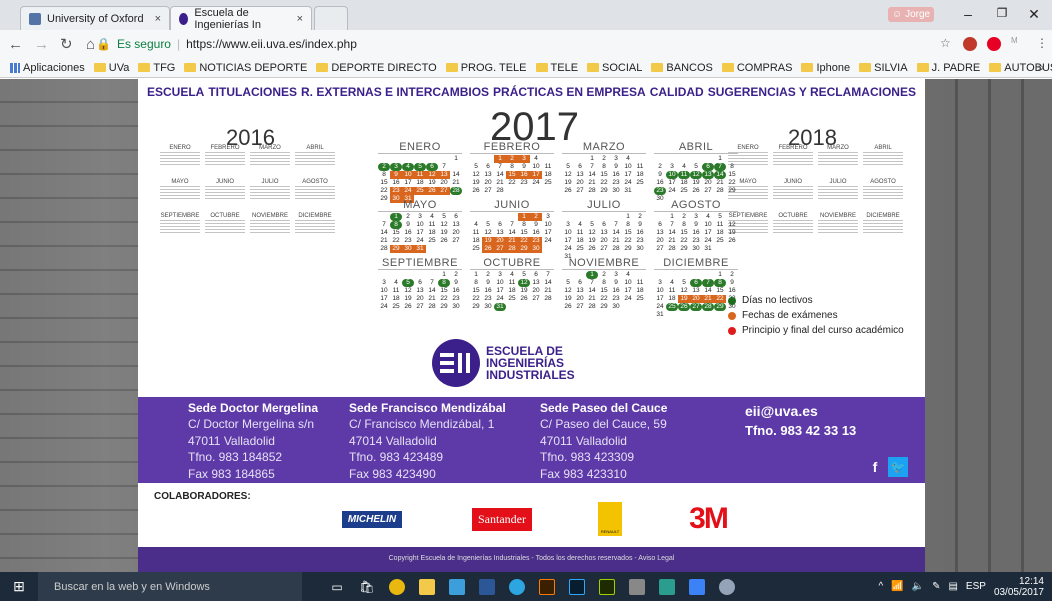 This screenshot has height=601, width=1052. Describe the element at coordinates (1014, 40) in the screenshot. I see `extension-icon: M` at that location.